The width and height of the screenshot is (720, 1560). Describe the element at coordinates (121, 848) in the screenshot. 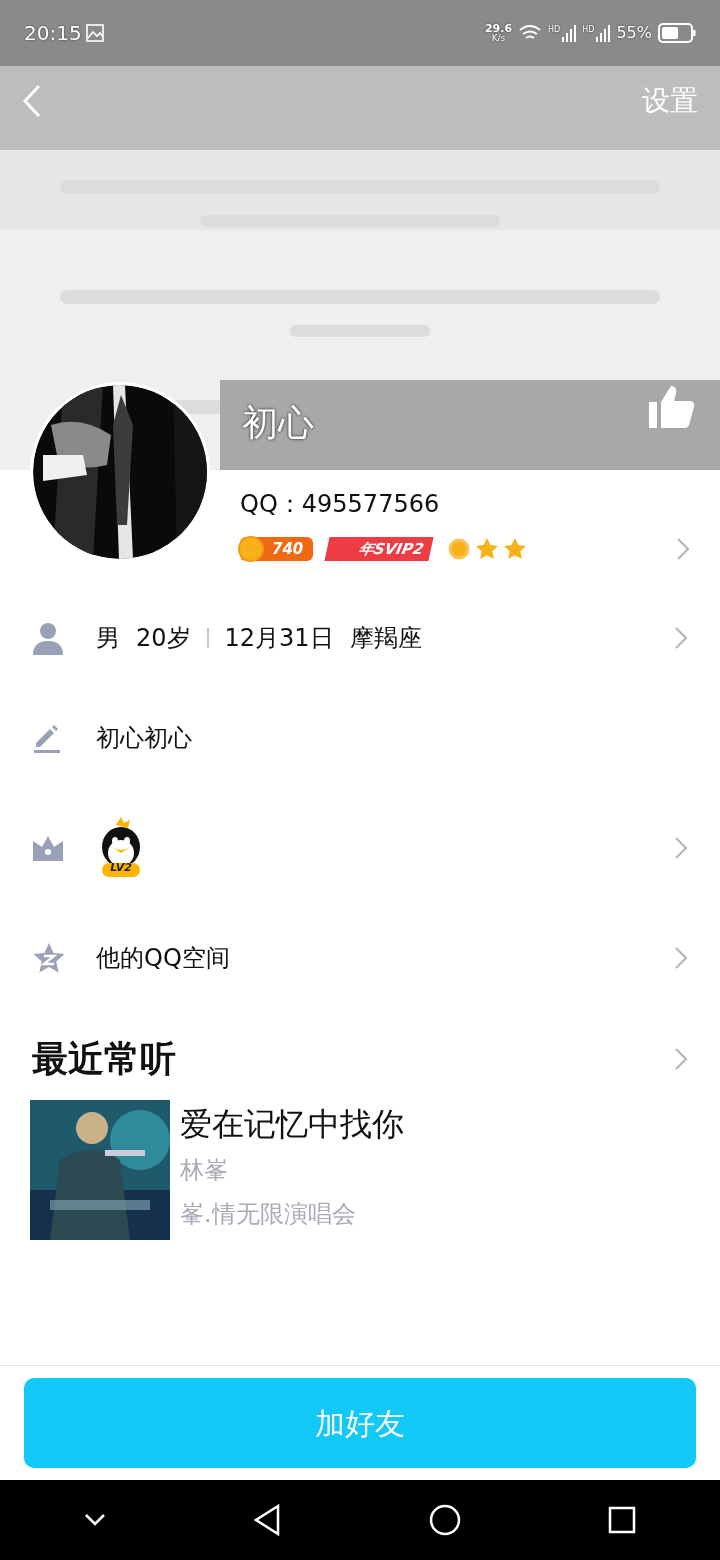

I see `qq-level-badge: LV2` at that location.